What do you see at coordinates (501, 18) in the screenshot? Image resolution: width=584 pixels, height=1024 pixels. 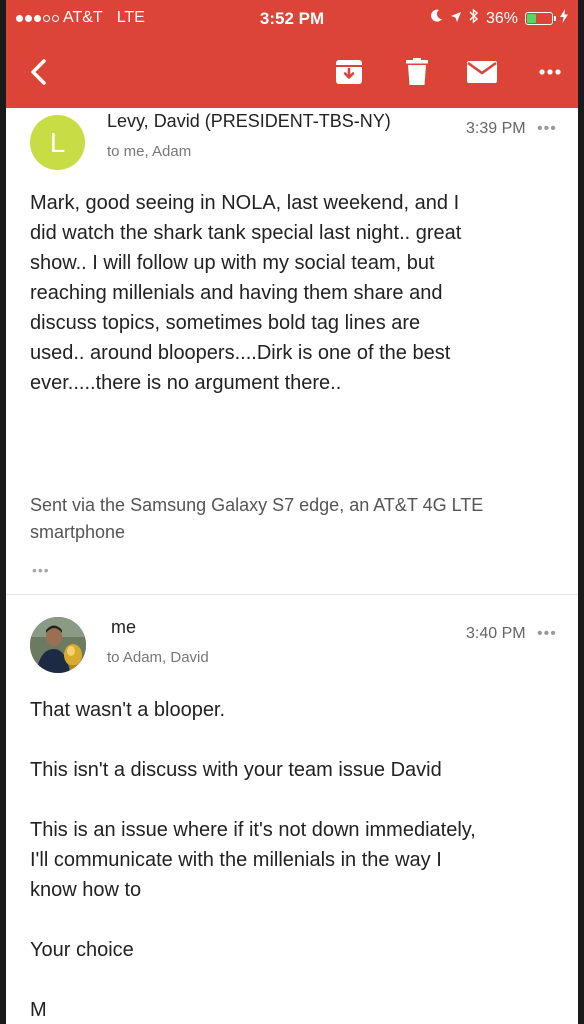 I see `battery-percent: 36%` at bounding box center [501, 18].